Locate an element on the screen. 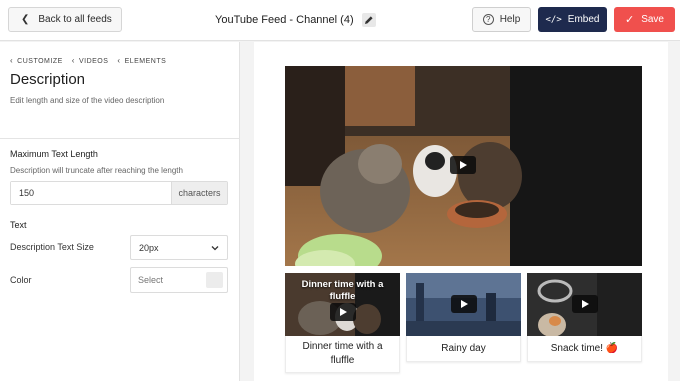  max-length-input is located at coordinates (91, 193).